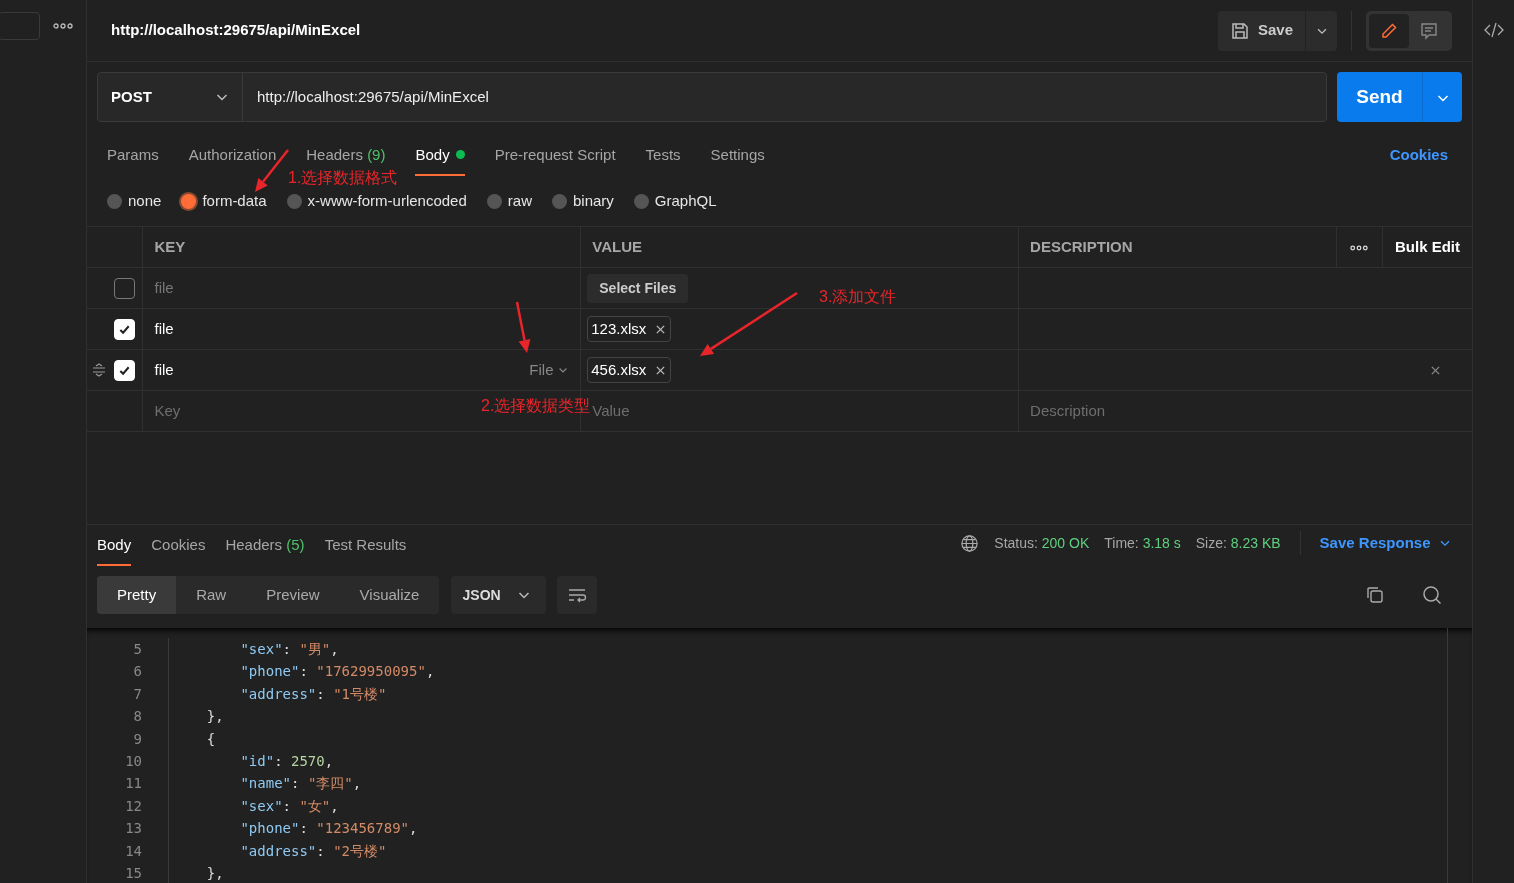 This screenshot has height=883, width=1514. I want to click on view-tab: Preview, so click(293, 595).